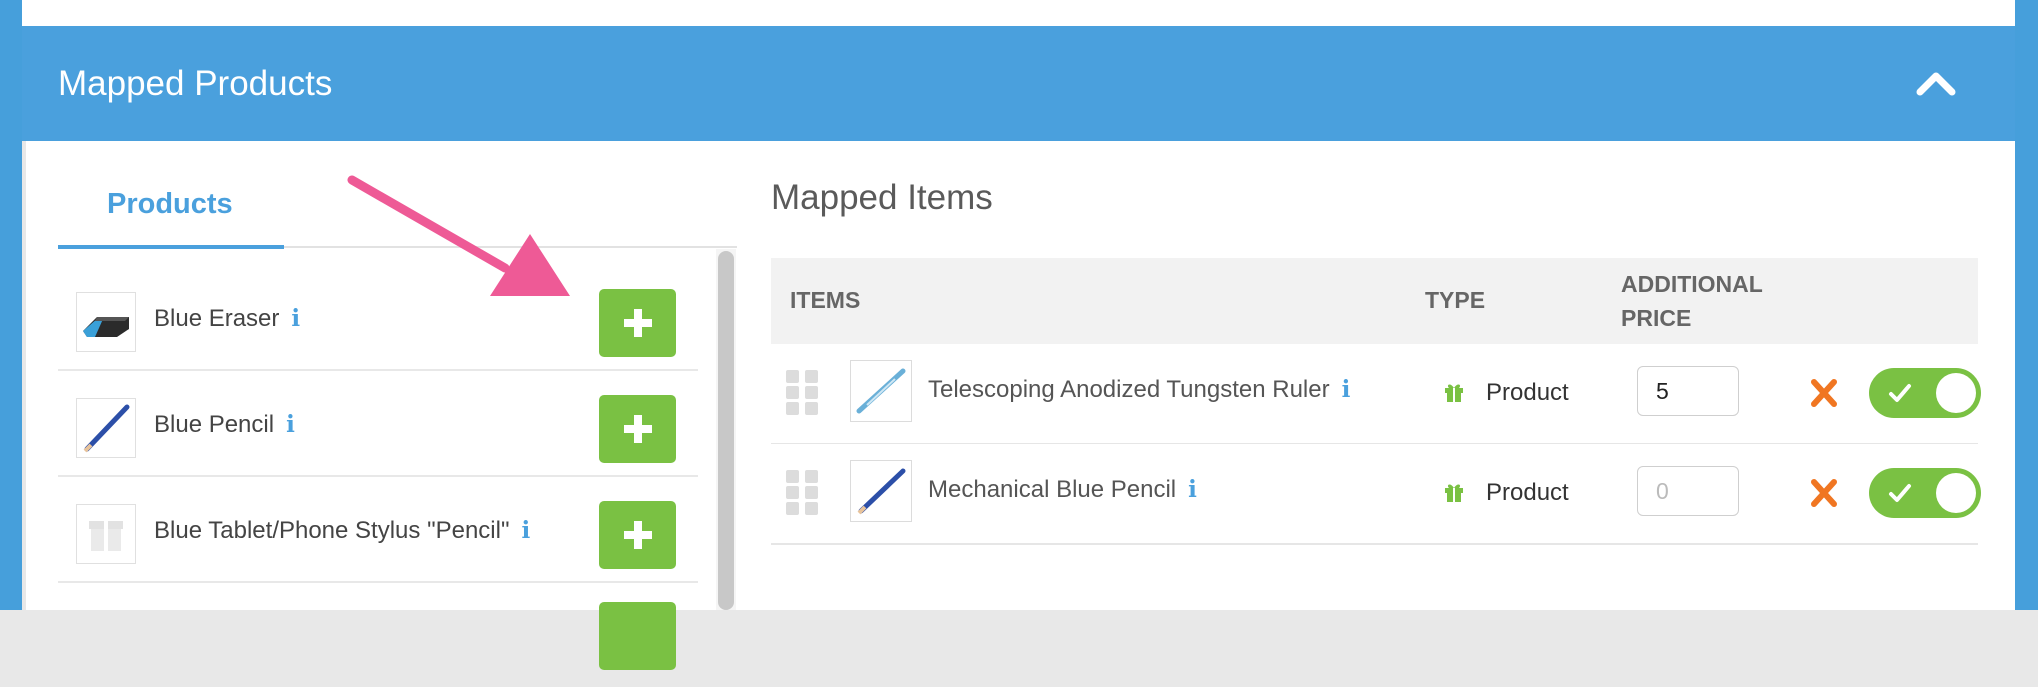 The height and width of the screenshot is (687, 2038). Describe the element at coordinates (881, 391) in the screenshot. I see `ruler-thumb-icon` at that location.